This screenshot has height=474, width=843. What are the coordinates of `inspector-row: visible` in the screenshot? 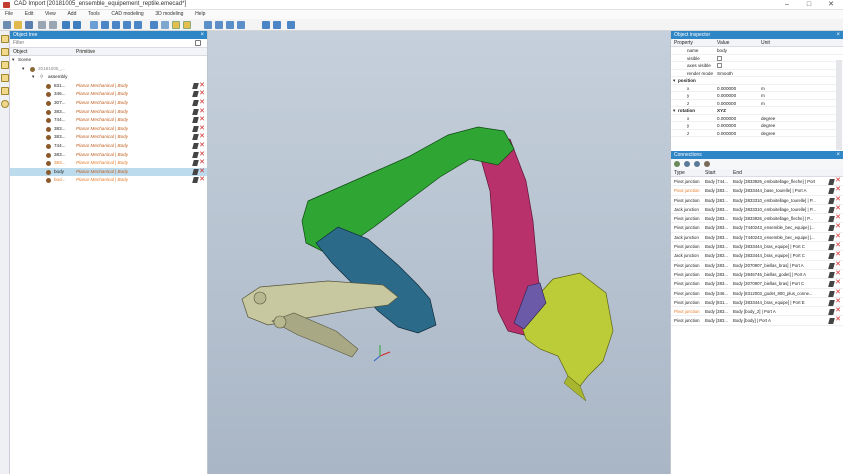 It's located at (757, 58).